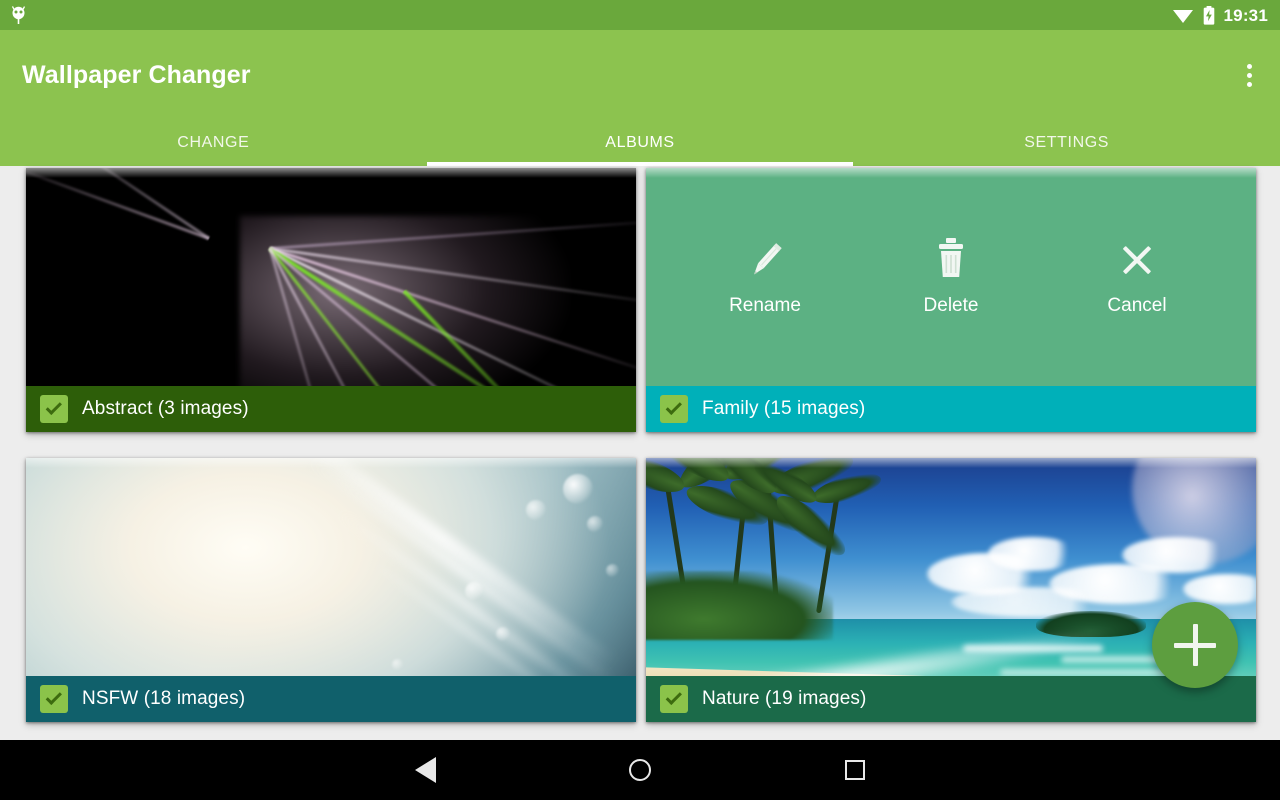  I want to click on overflow-menu-icon-dot2, so click(1249, 75).